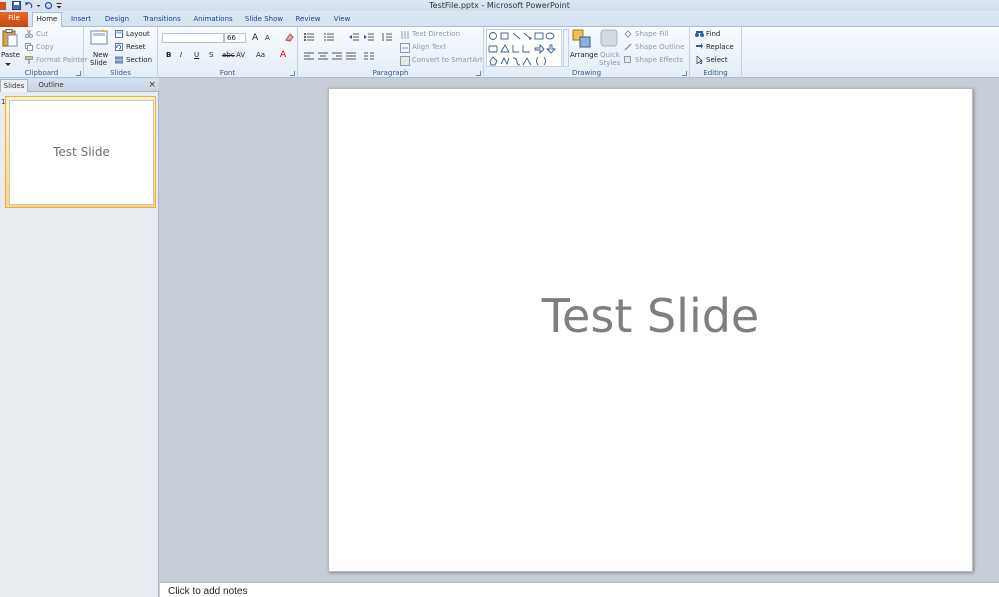 The width and height of the screenshot is (999, 597). Describe the element at coordinates (650, 316) in the screenshot. I see `slide-title-placeholder: Test Slide` at that location.